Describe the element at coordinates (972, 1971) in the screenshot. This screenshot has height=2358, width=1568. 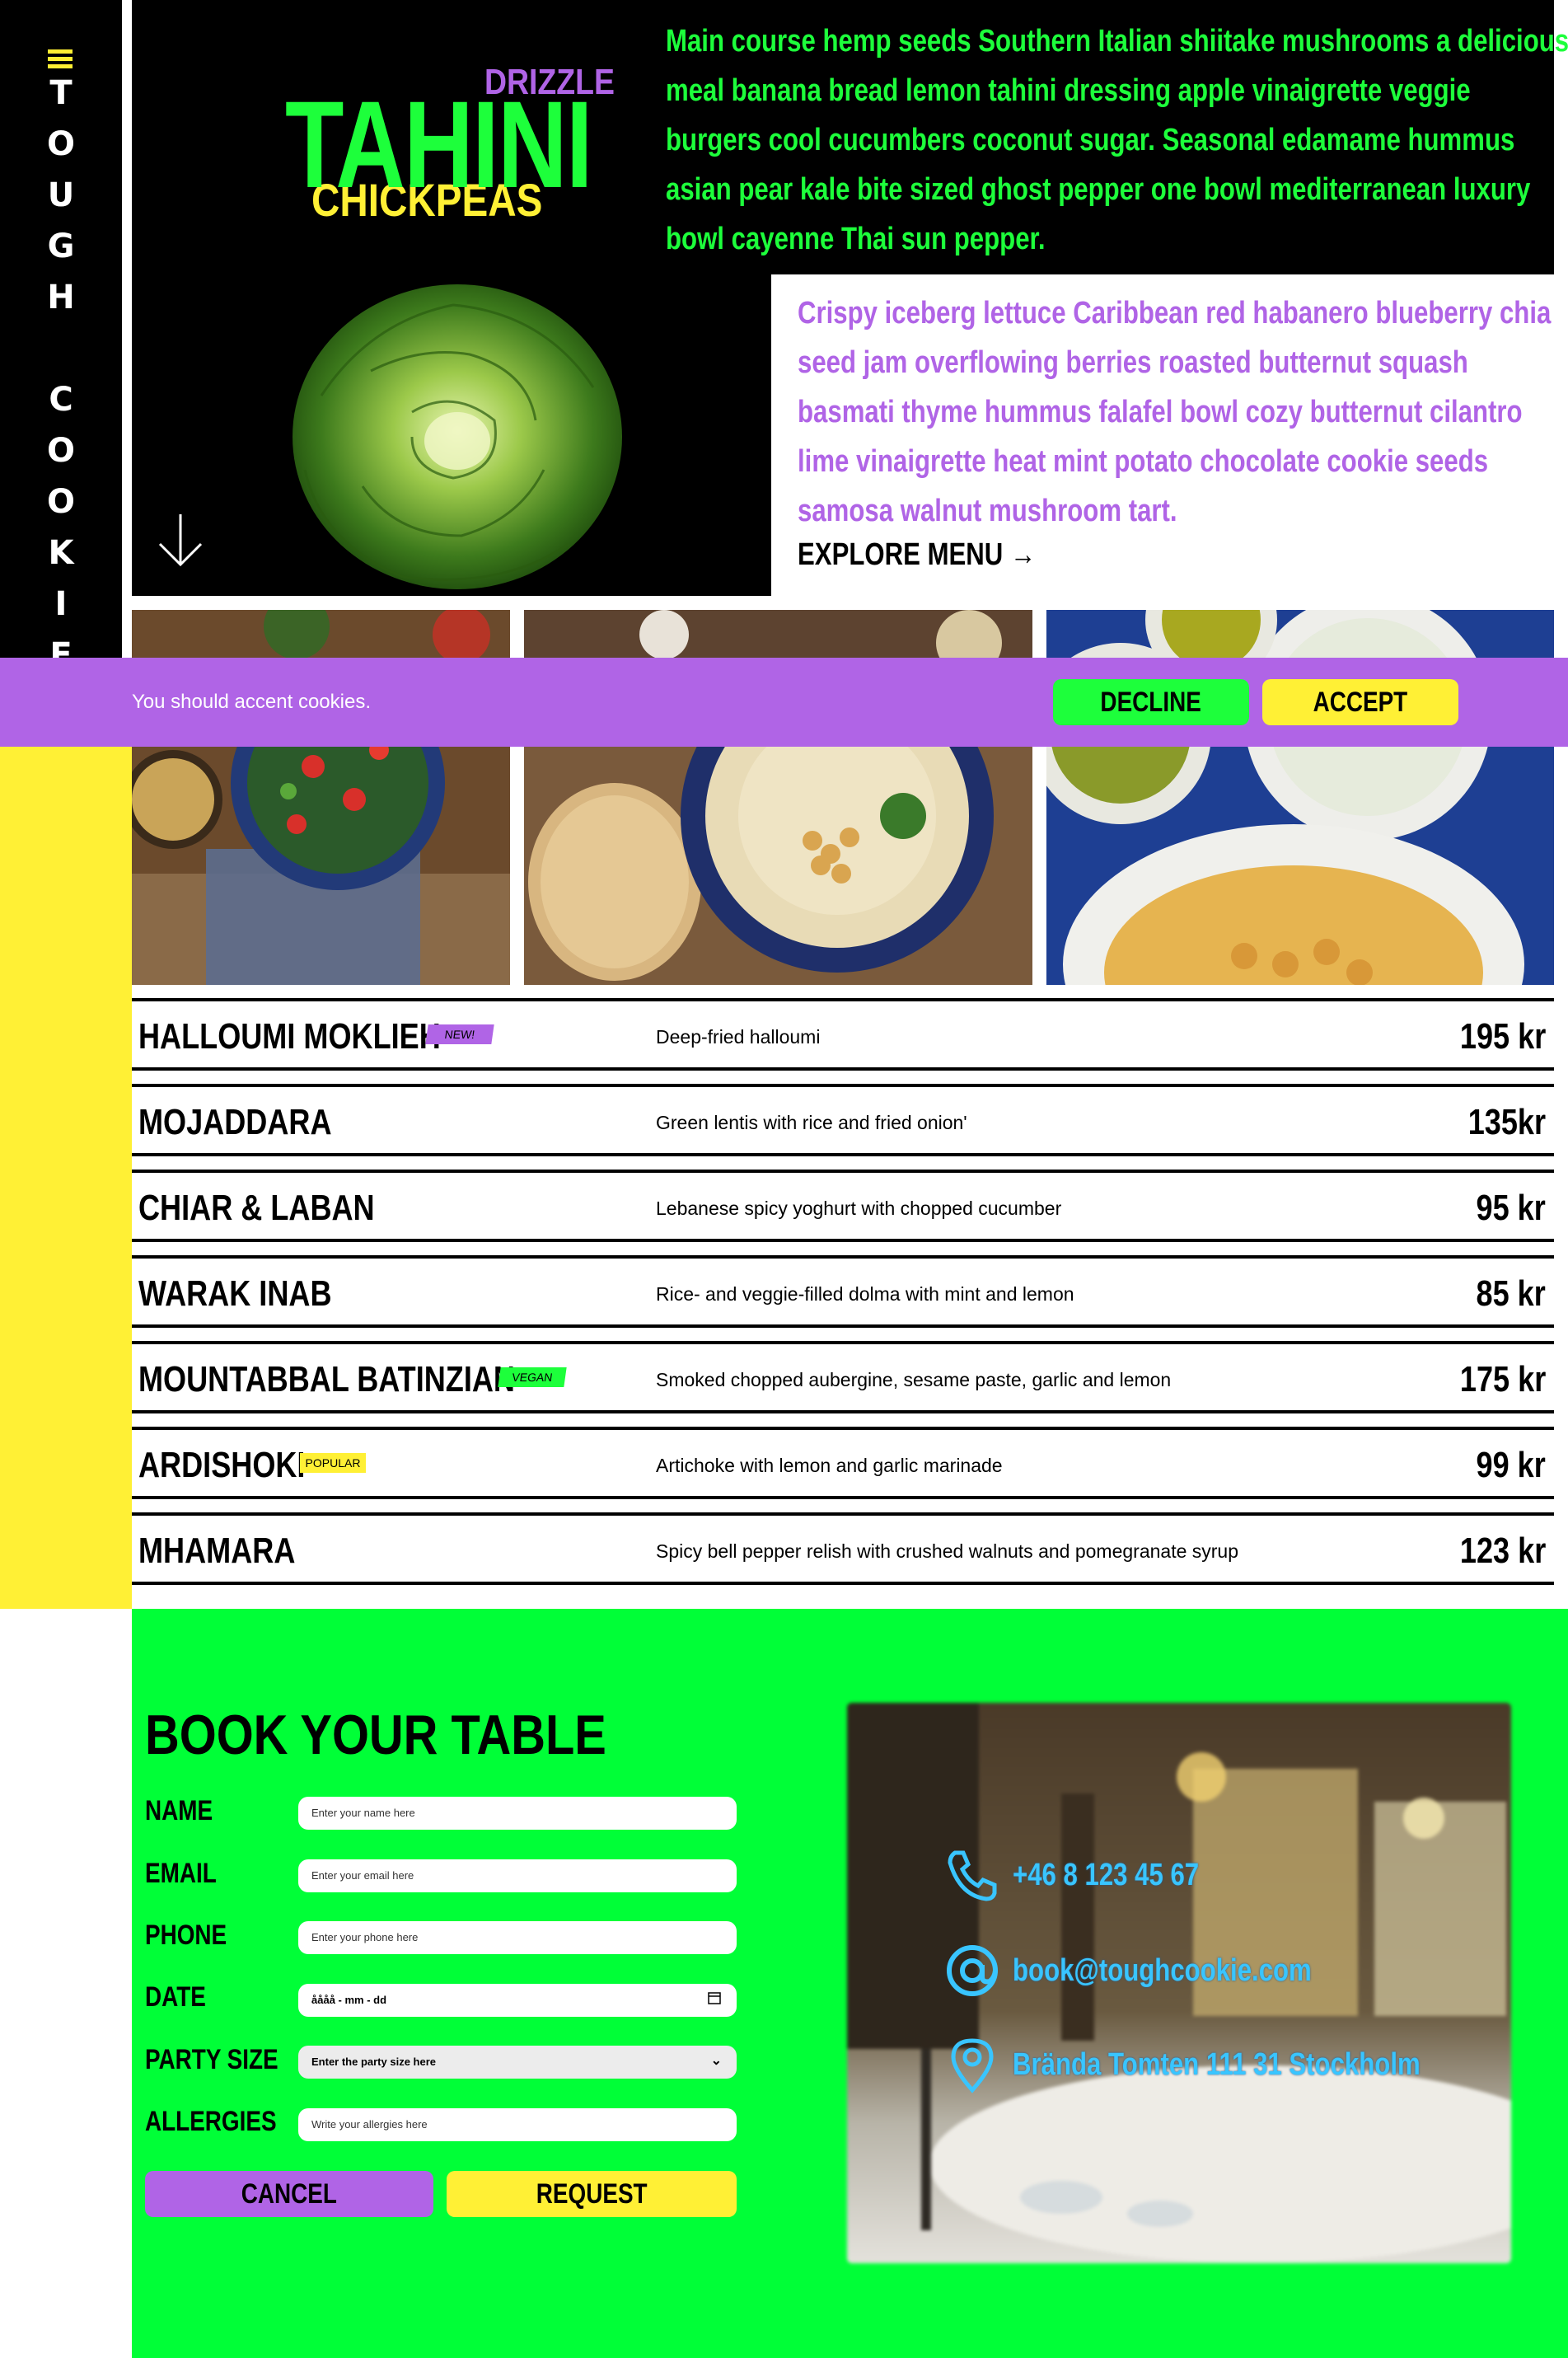
I see `at-sign-icon` at that location.